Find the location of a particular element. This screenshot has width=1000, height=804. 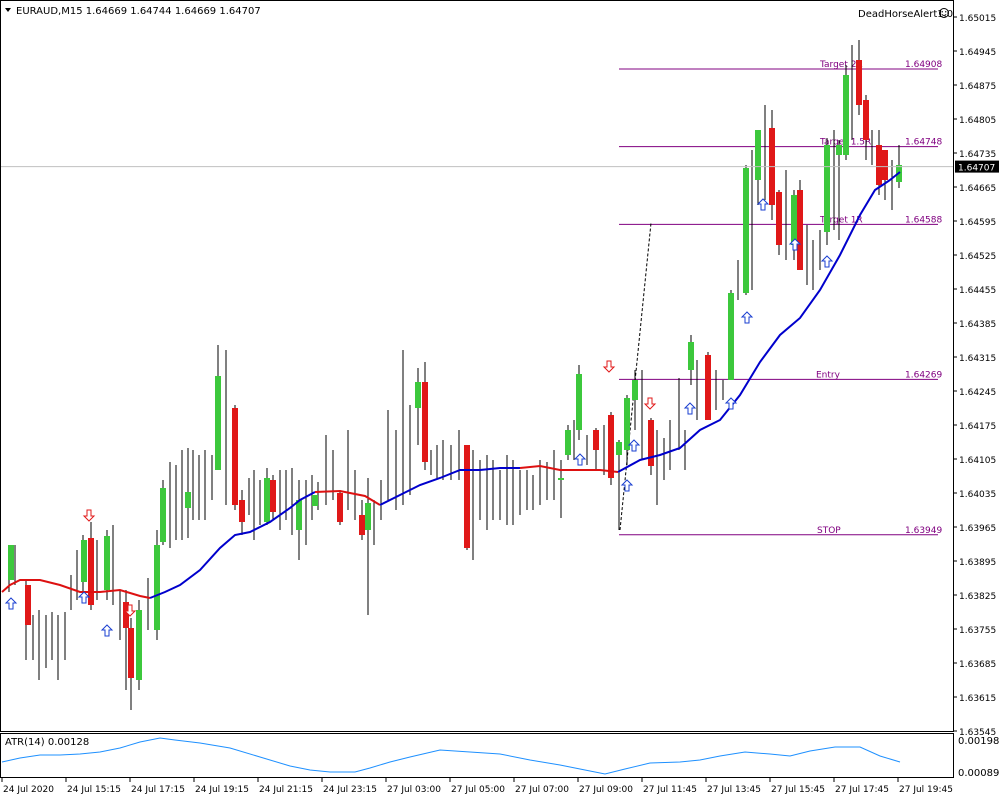

price-label: 1.63685 is located at coordinates (977, 665).